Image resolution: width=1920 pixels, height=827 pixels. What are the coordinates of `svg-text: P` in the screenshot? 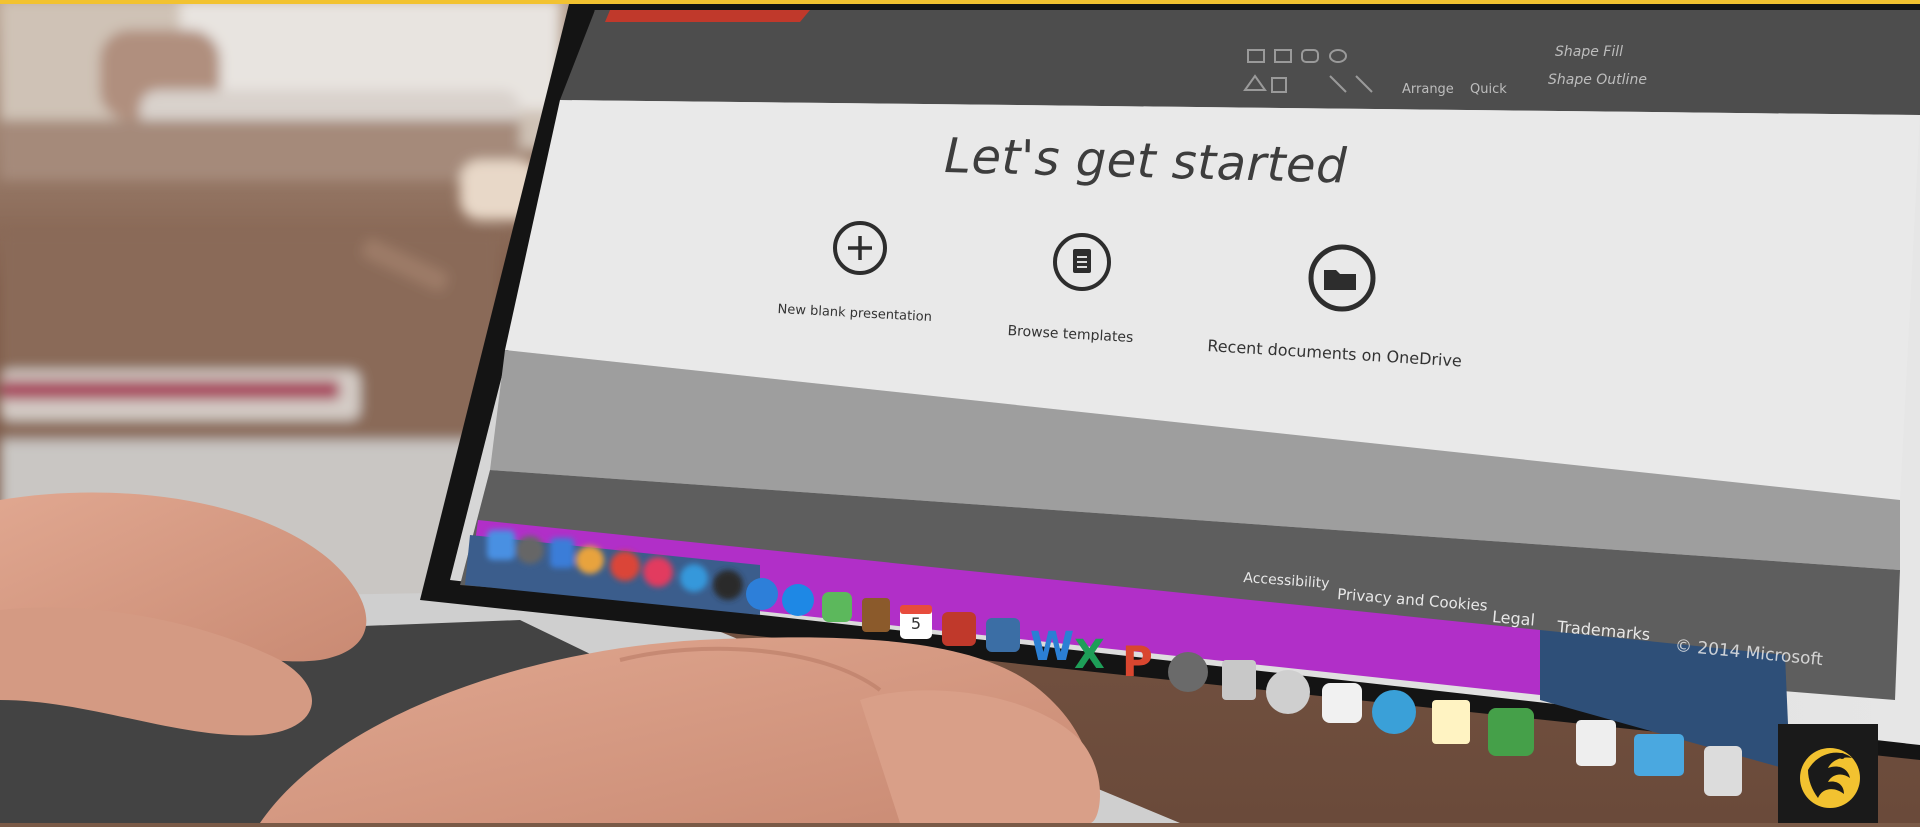 It's located at (1137, 661).